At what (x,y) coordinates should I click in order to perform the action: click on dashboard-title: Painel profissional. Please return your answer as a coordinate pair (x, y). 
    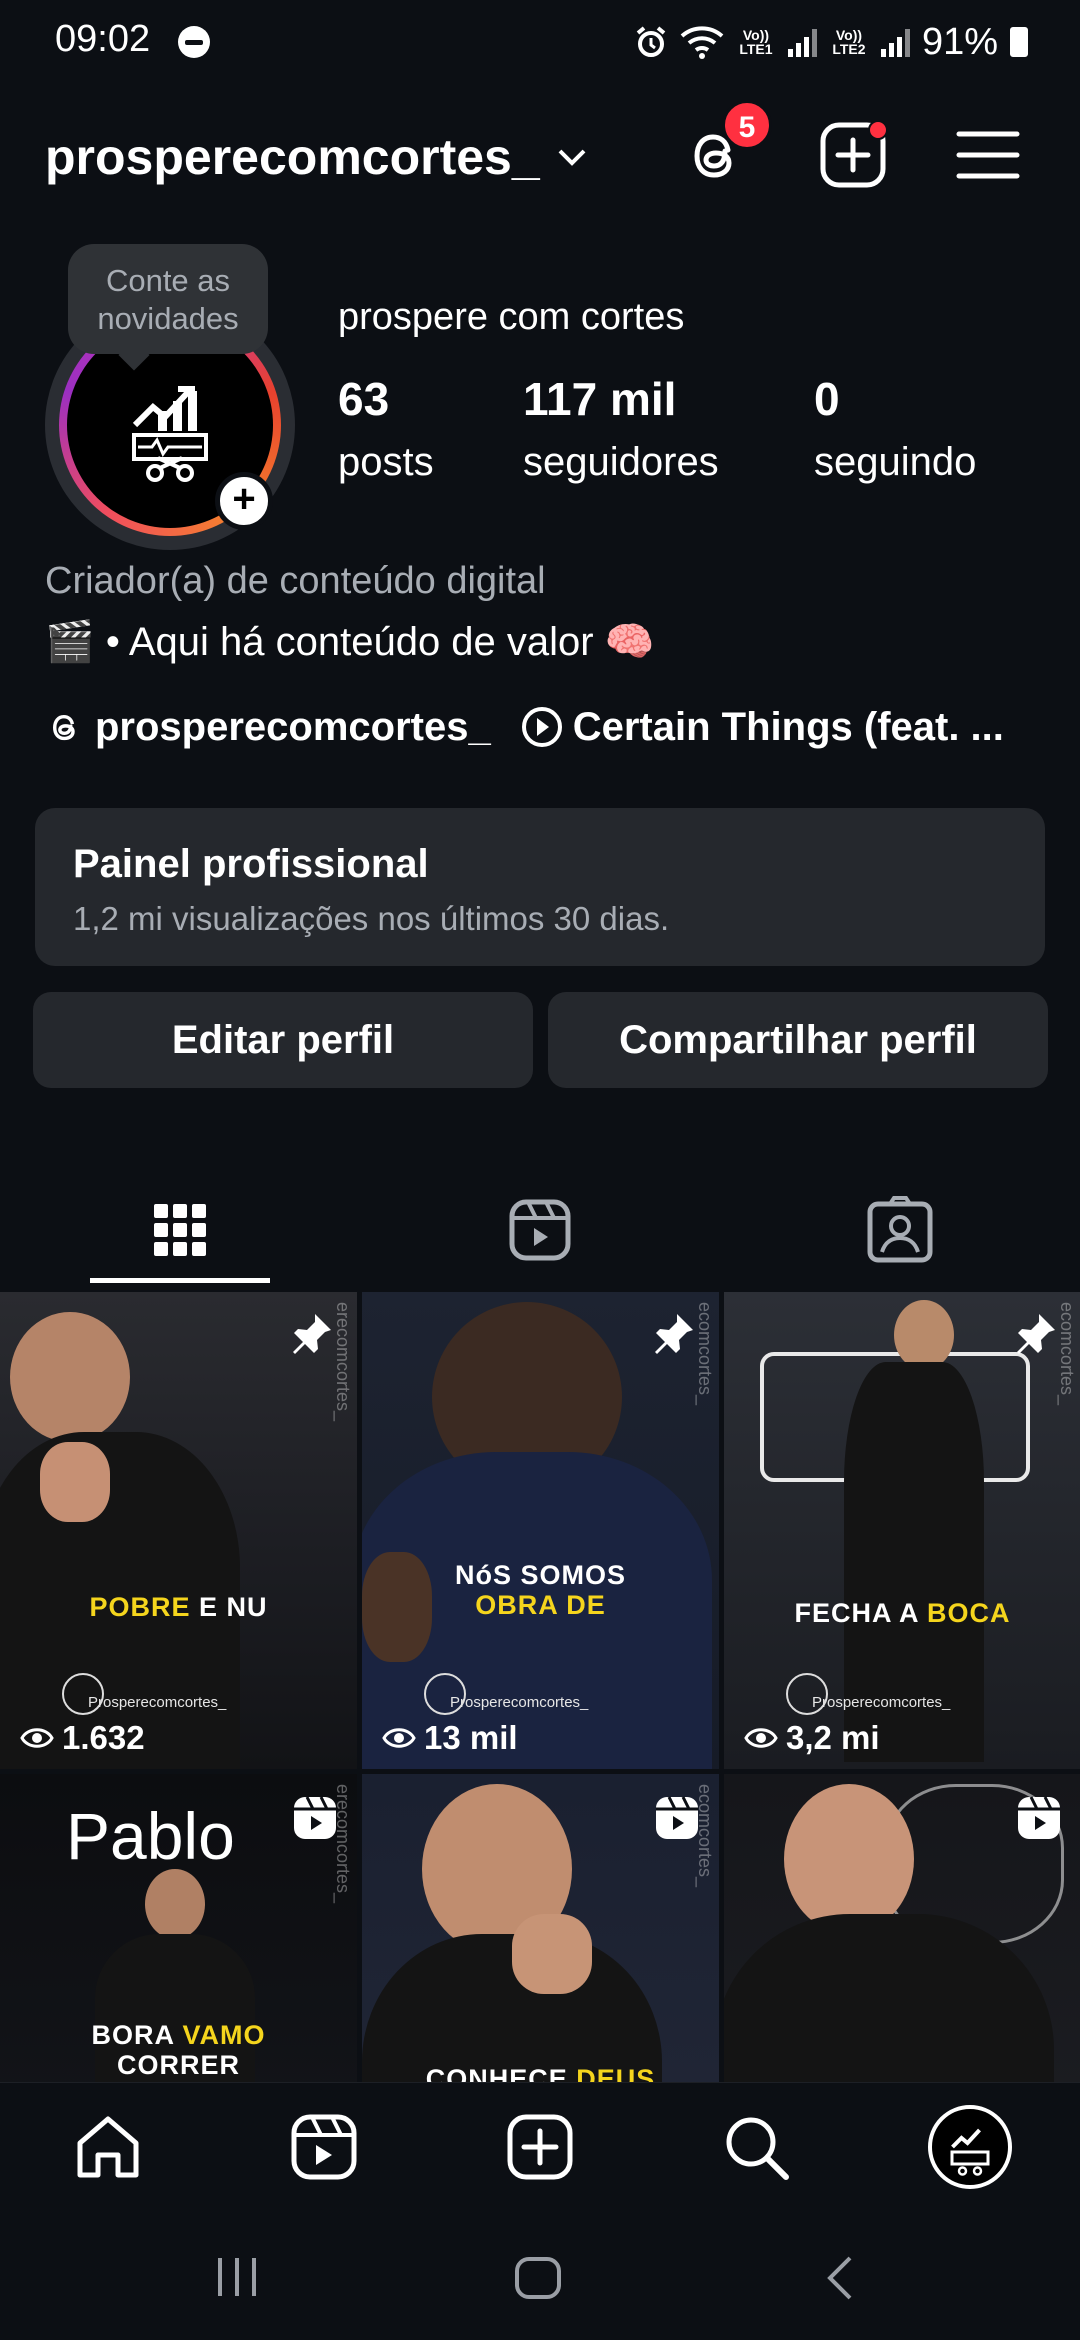
    Looking at the image, I should click on (251, 864).